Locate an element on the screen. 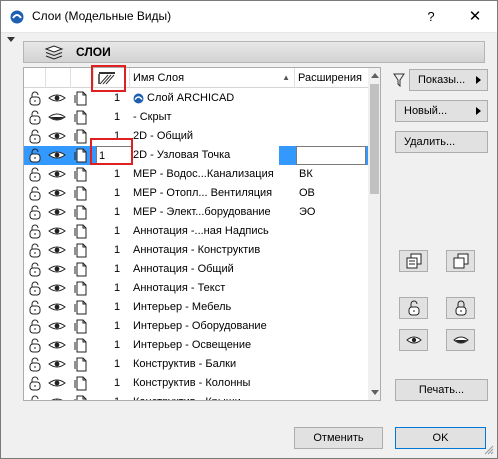  layer-row: 1 MEP - Элект...борудование ЭО is located at coordinates (196, 212).